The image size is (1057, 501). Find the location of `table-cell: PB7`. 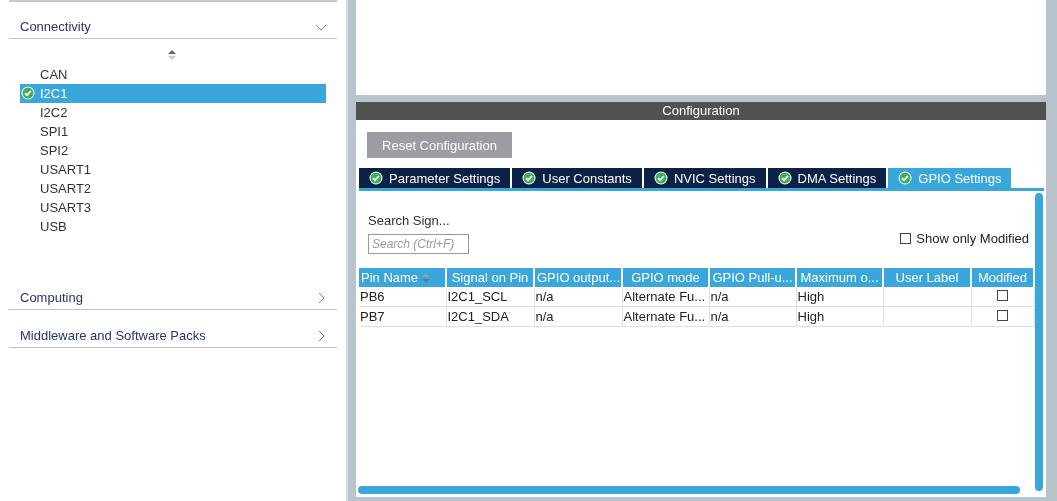

table-cell: PB7 is located at coordinates (402, 316).